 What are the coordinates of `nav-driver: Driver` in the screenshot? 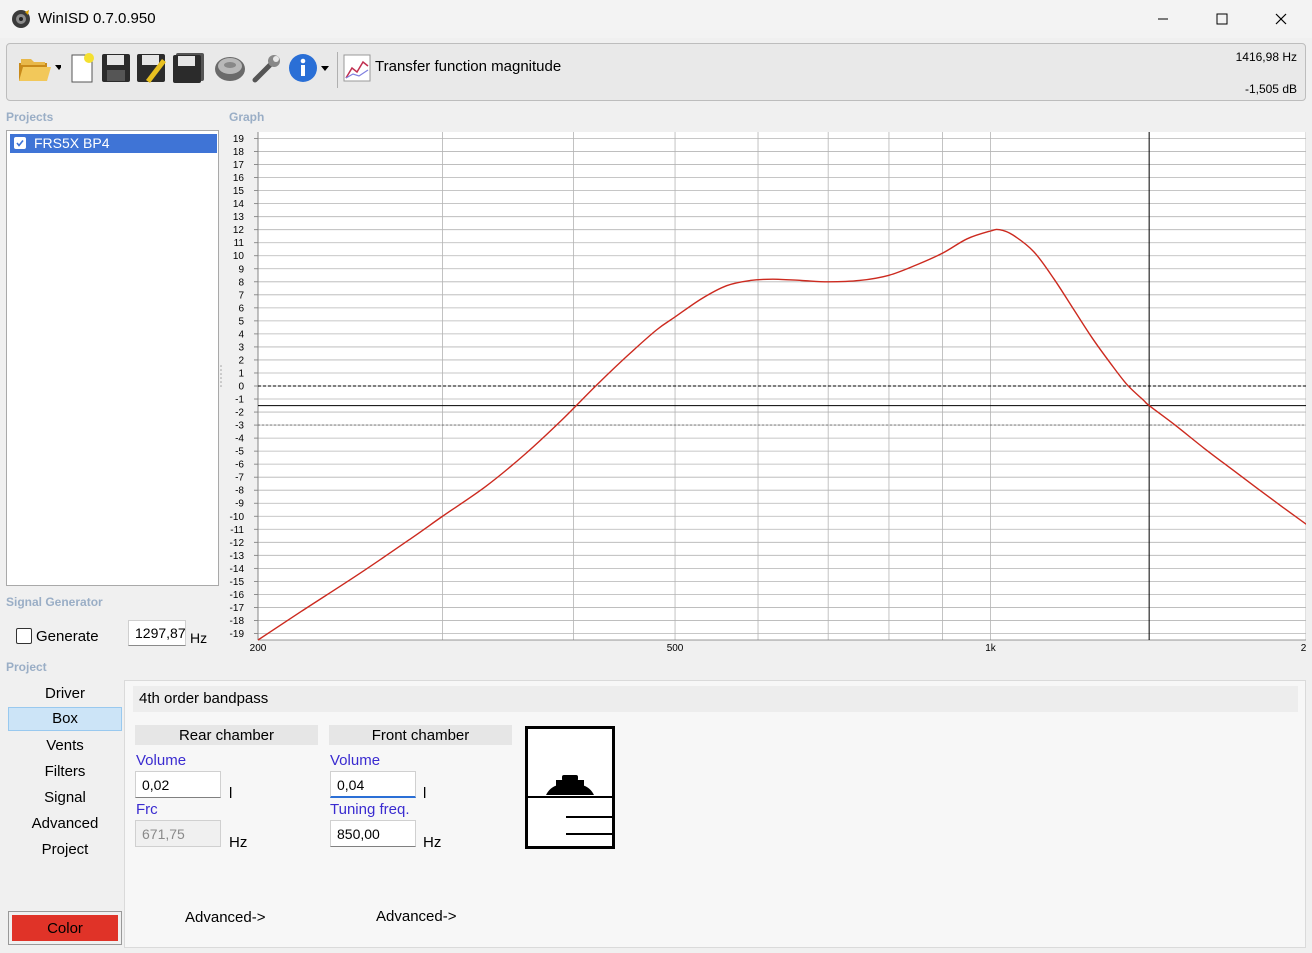 It's located at (65, 694).